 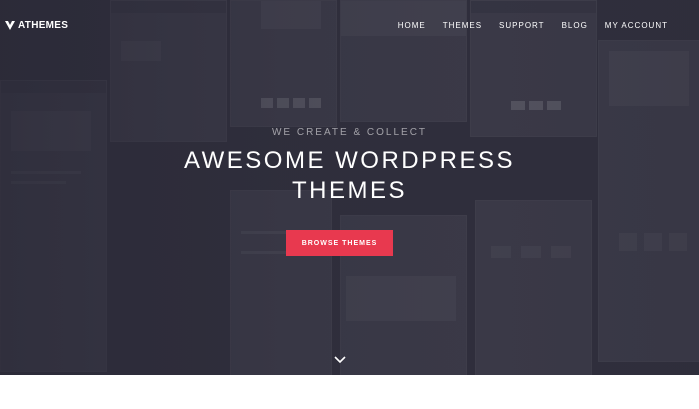 What do you see at coordinates (349, 132) in the screenshot?
I see `hero-tagline: WE CREATE & COLLECT` at bounding box center [349, 132].